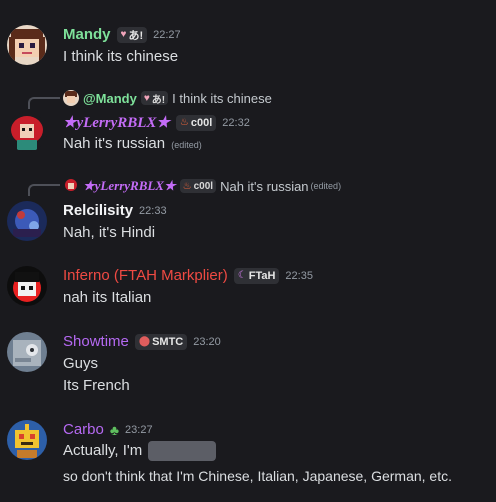  I want to click on message-text: Its French, so click(96, 385).